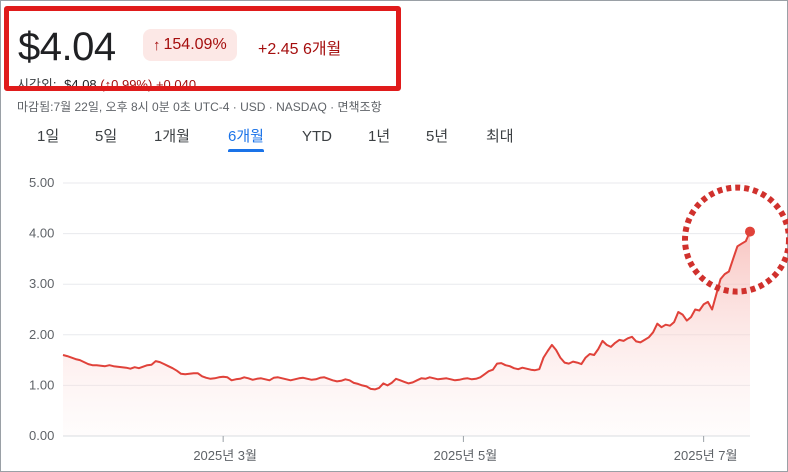 The width and height of the screenshot is (788, 472). I want to click on y-tick-label: 0.00, so click(41, 435).